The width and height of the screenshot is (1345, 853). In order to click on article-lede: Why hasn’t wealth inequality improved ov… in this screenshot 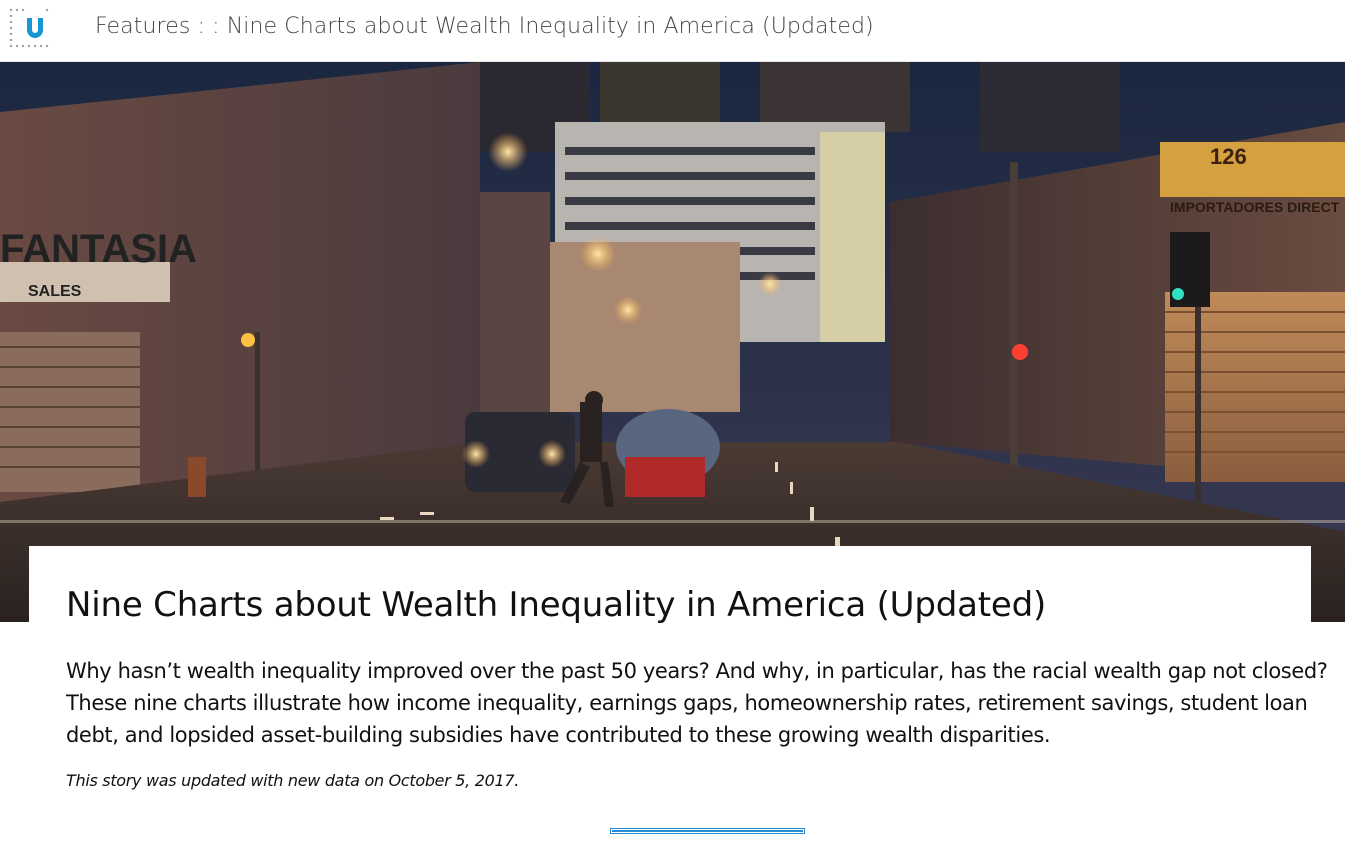, I will do `click(697, 703)`.